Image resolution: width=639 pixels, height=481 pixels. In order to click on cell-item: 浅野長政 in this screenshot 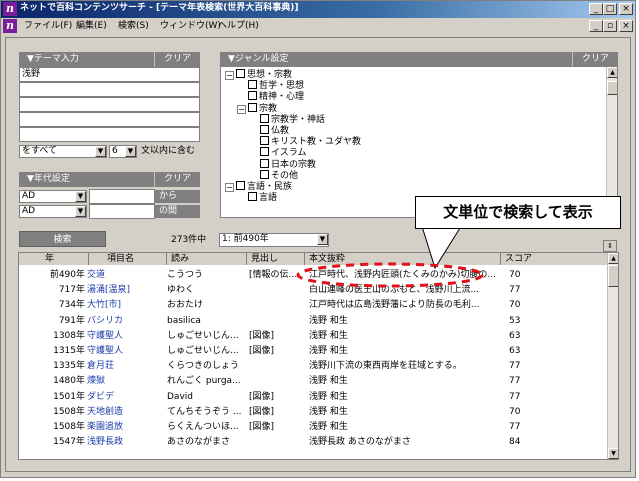, I will do `click(126, 442)`.